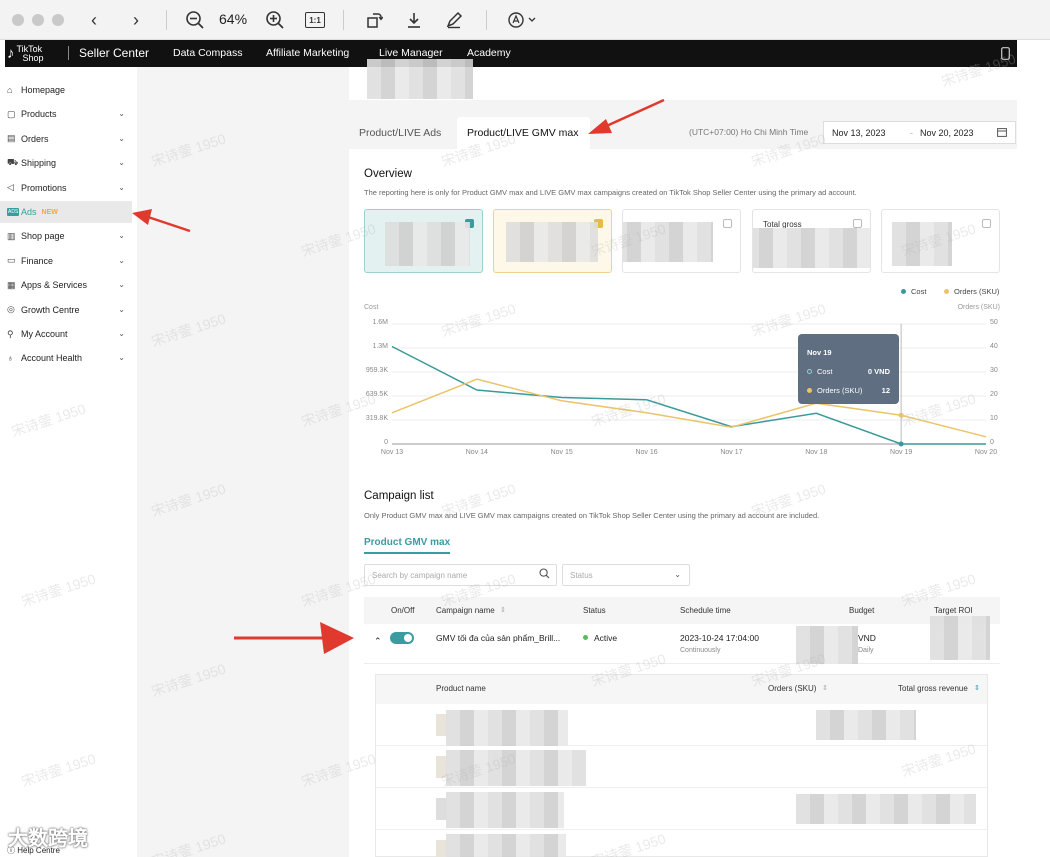 The image size is (1050, 857). What do you see at coordinates (885, 390) in the screenshot?
I see `tooltip-orders-value: 12` at bounding box center [885, 390].